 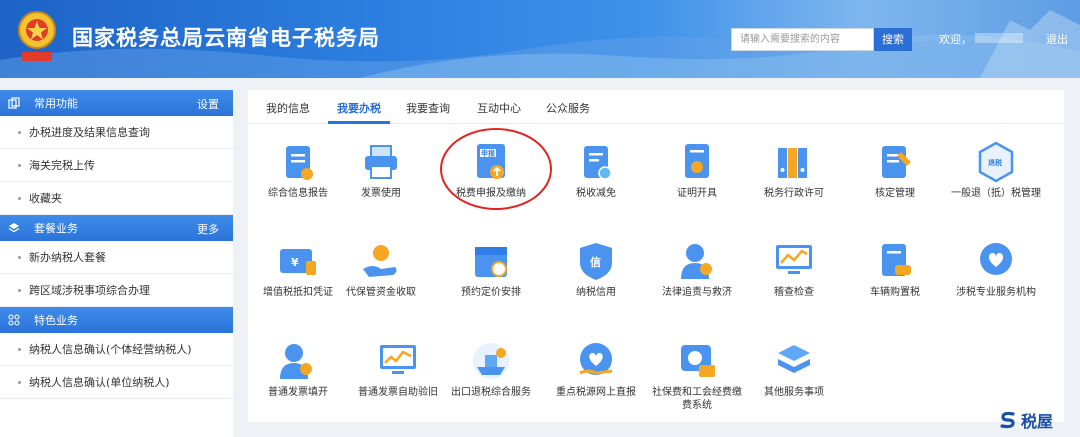 I want to click on service-person-invoice: 普通发票填开, so click(x=298, y=369).